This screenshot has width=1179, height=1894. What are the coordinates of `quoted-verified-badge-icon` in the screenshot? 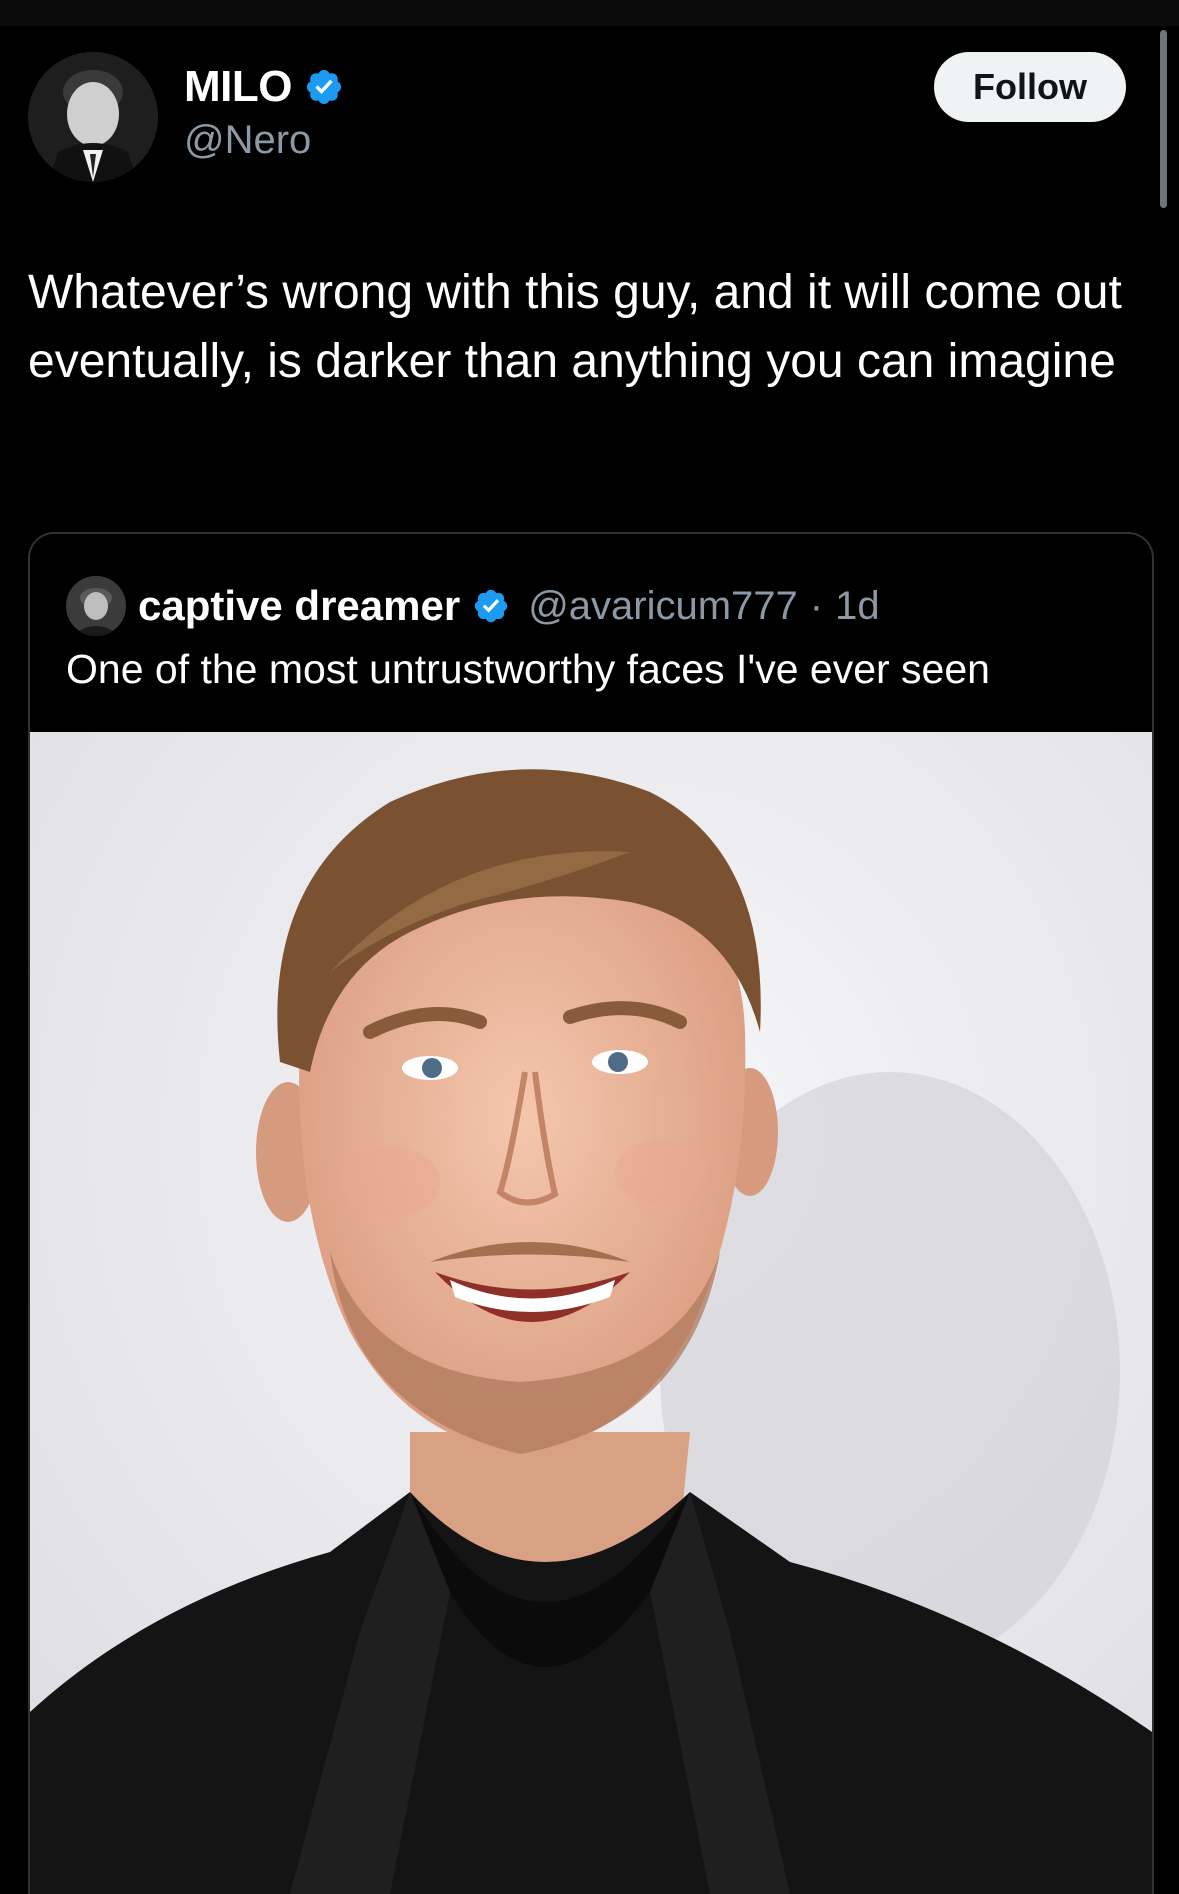 It's located at (491, 606).